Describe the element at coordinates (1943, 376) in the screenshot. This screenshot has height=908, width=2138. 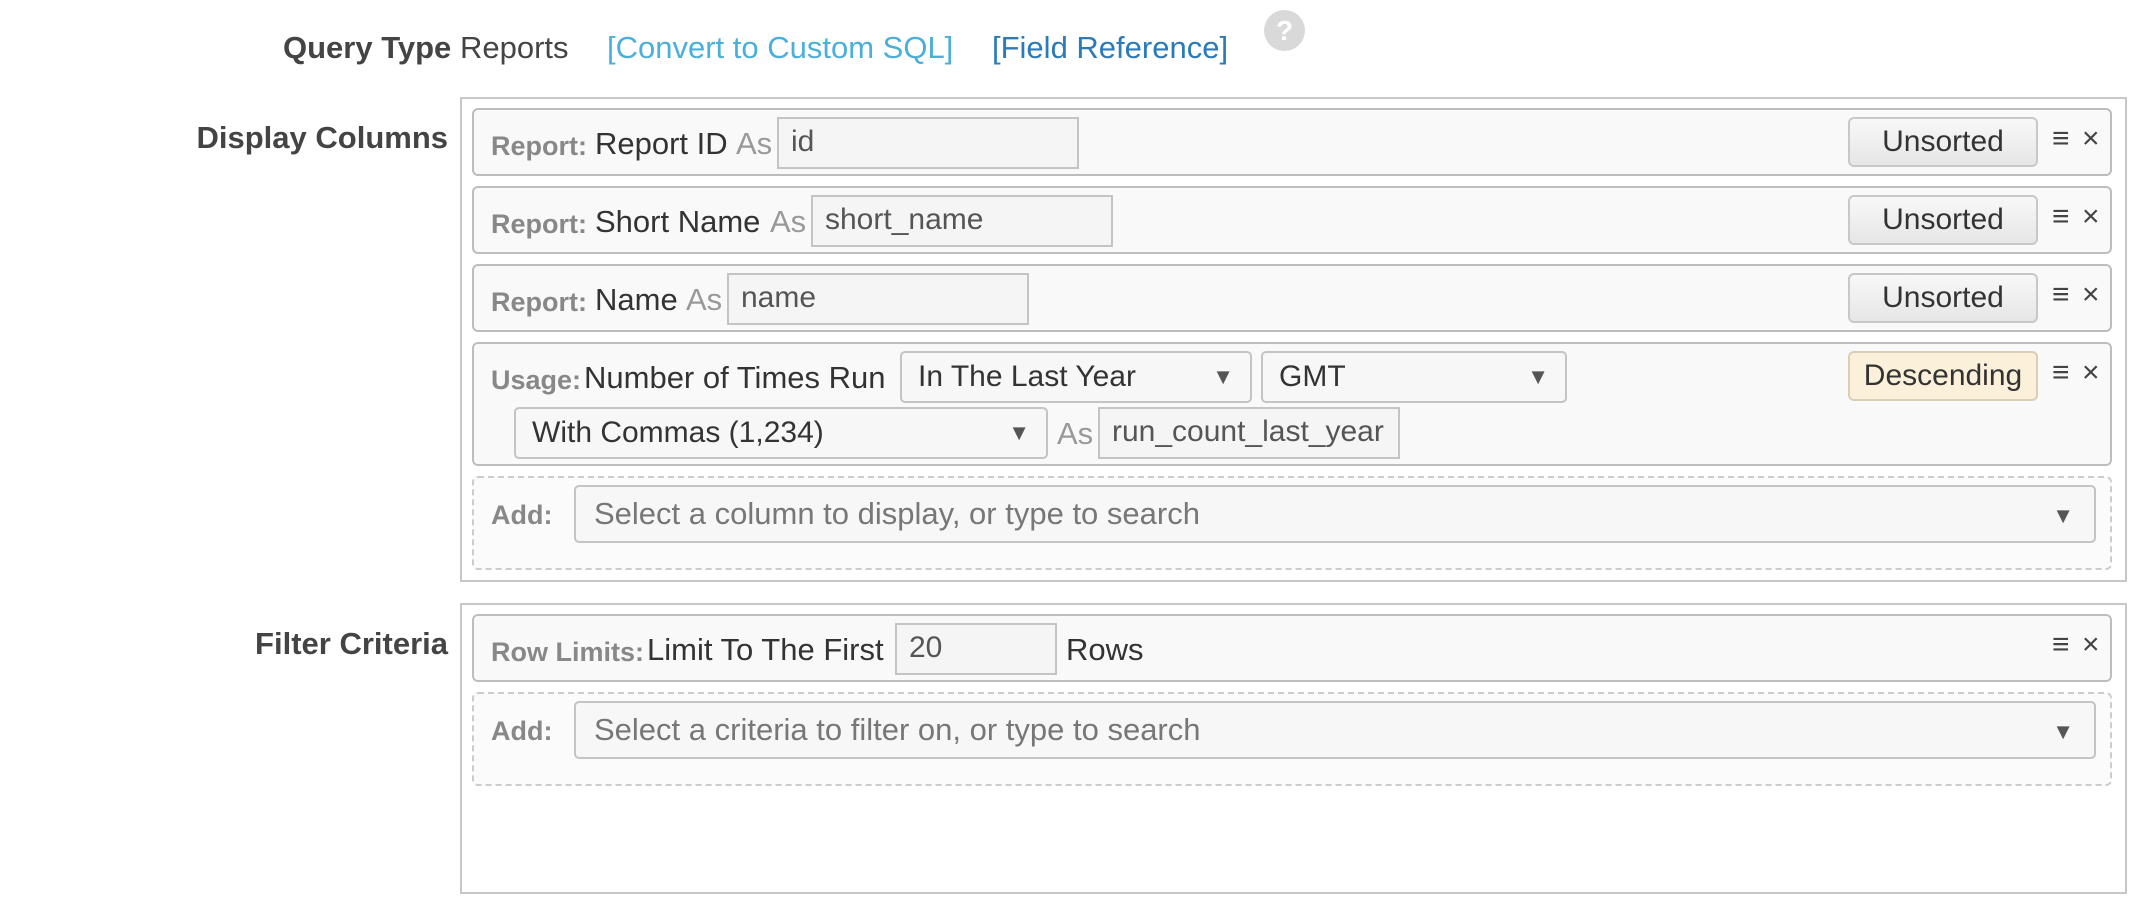
I see `sort-button: Descending` at that location.